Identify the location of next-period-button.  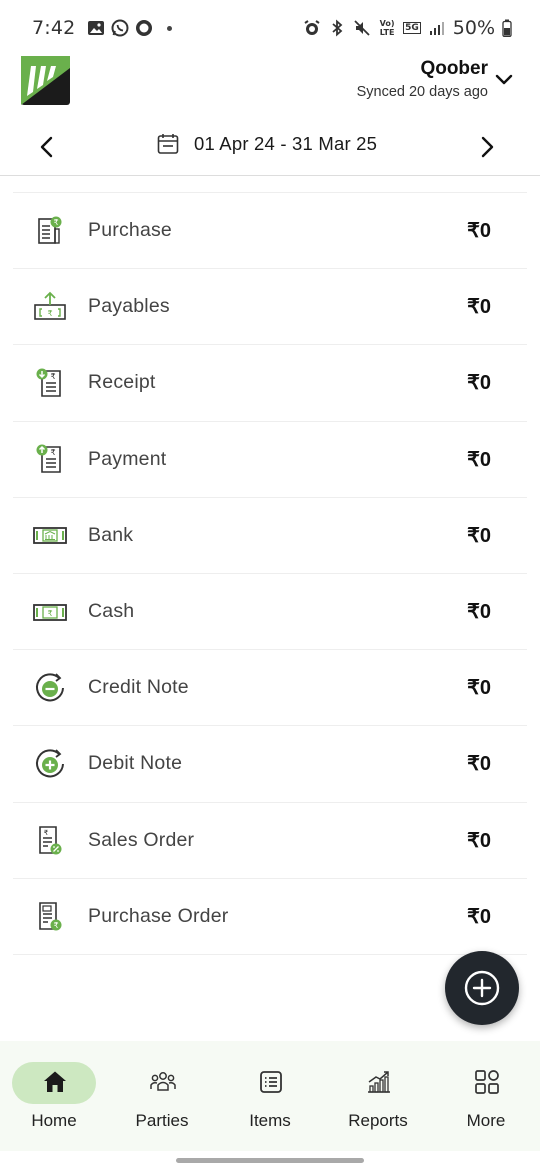
(487, 147).